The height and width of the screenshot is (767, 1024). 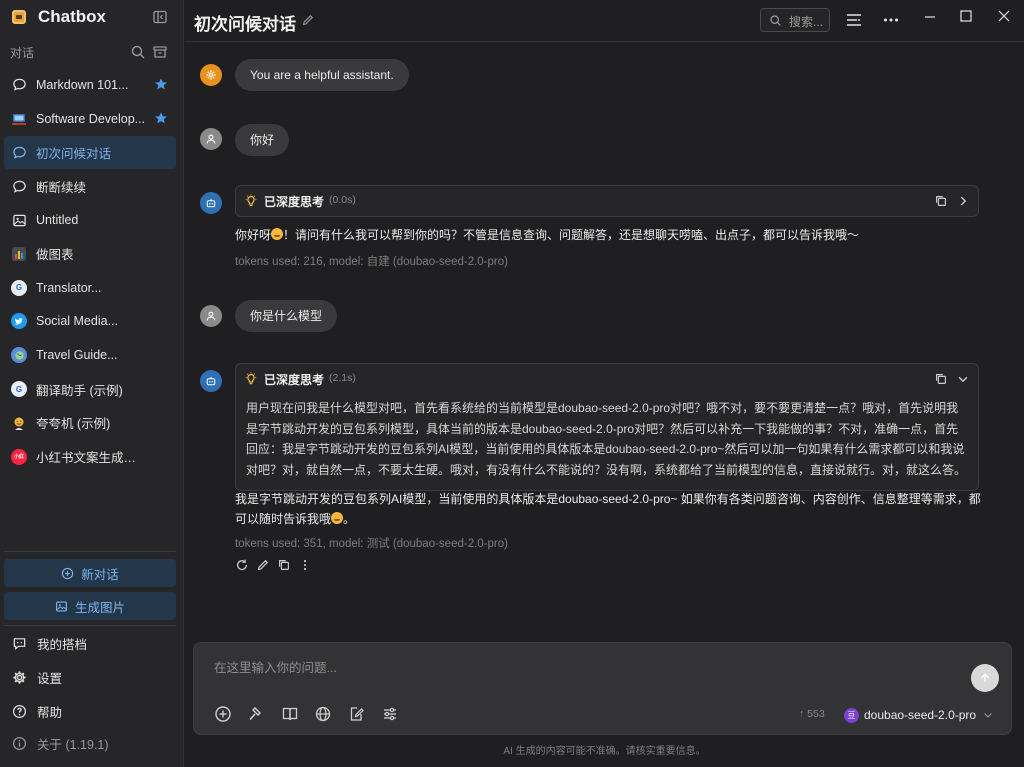 What do you see at coordinates (607, 379) in the screenshot?
I see `thinking-header: 已深度思考 (2.1s)` at bounding box center [607, 379].